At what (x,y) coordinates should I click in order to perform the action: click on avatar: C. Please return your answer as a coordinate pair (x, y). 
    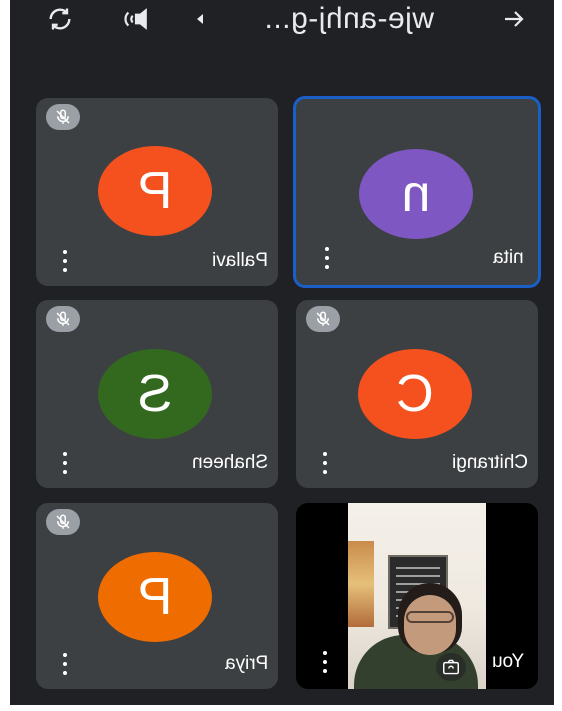
    Looking at the image, I should click on (415, 394).